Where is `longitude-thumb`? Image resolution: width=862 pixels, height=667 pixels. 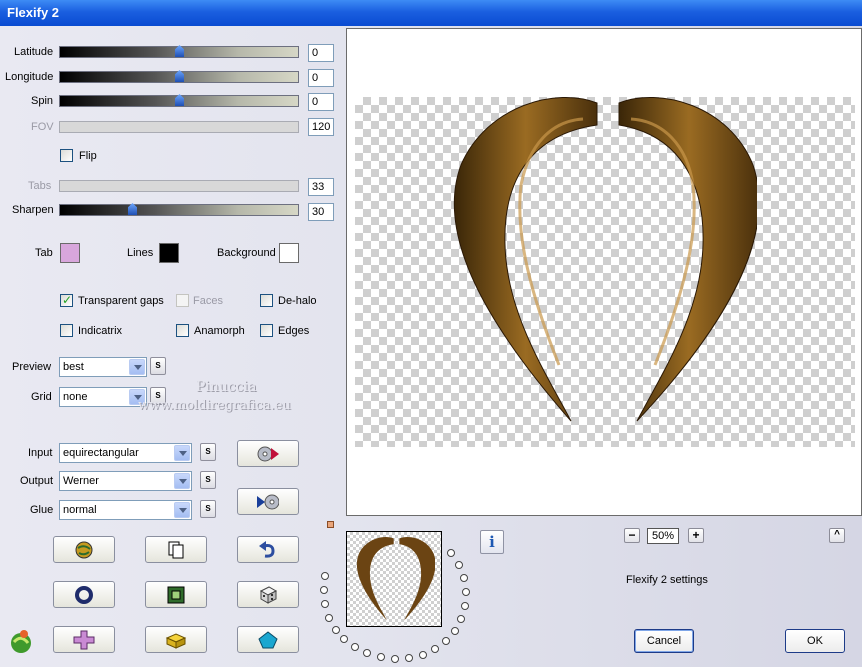 longitude-thumb is located at coordinates (179, 77).